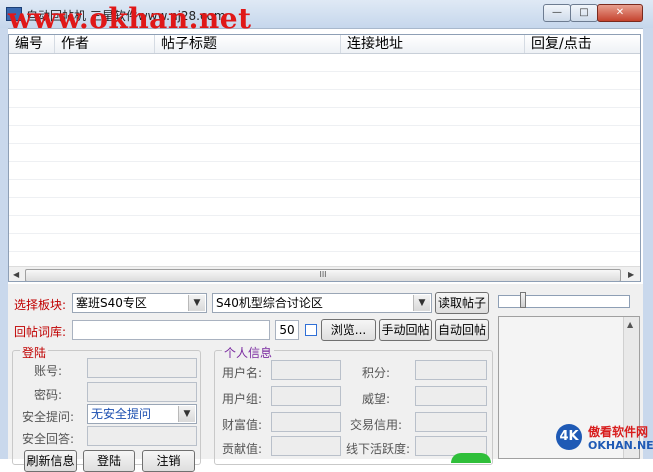 The width and height of the screenshot is (653, 472). What do you see at coordinates (306, 422) in the screenshot?
I see `wealth-value` at bounding box center [306, 422].